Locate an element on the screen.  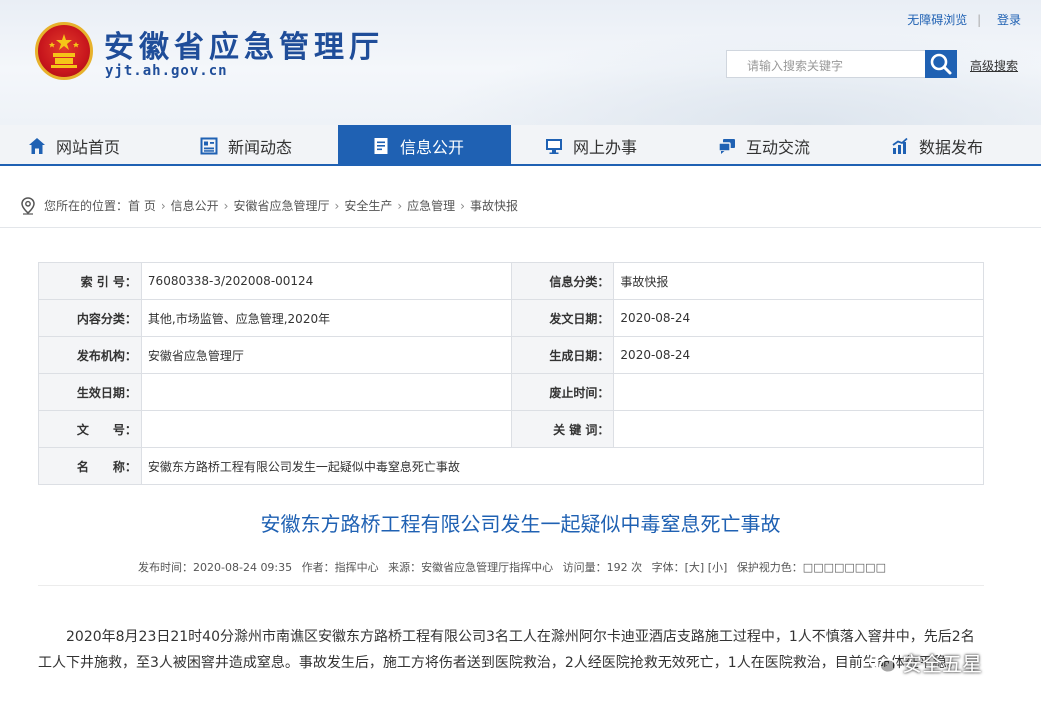
meta-key: 信息分类： is located at coordinates (562, 281).